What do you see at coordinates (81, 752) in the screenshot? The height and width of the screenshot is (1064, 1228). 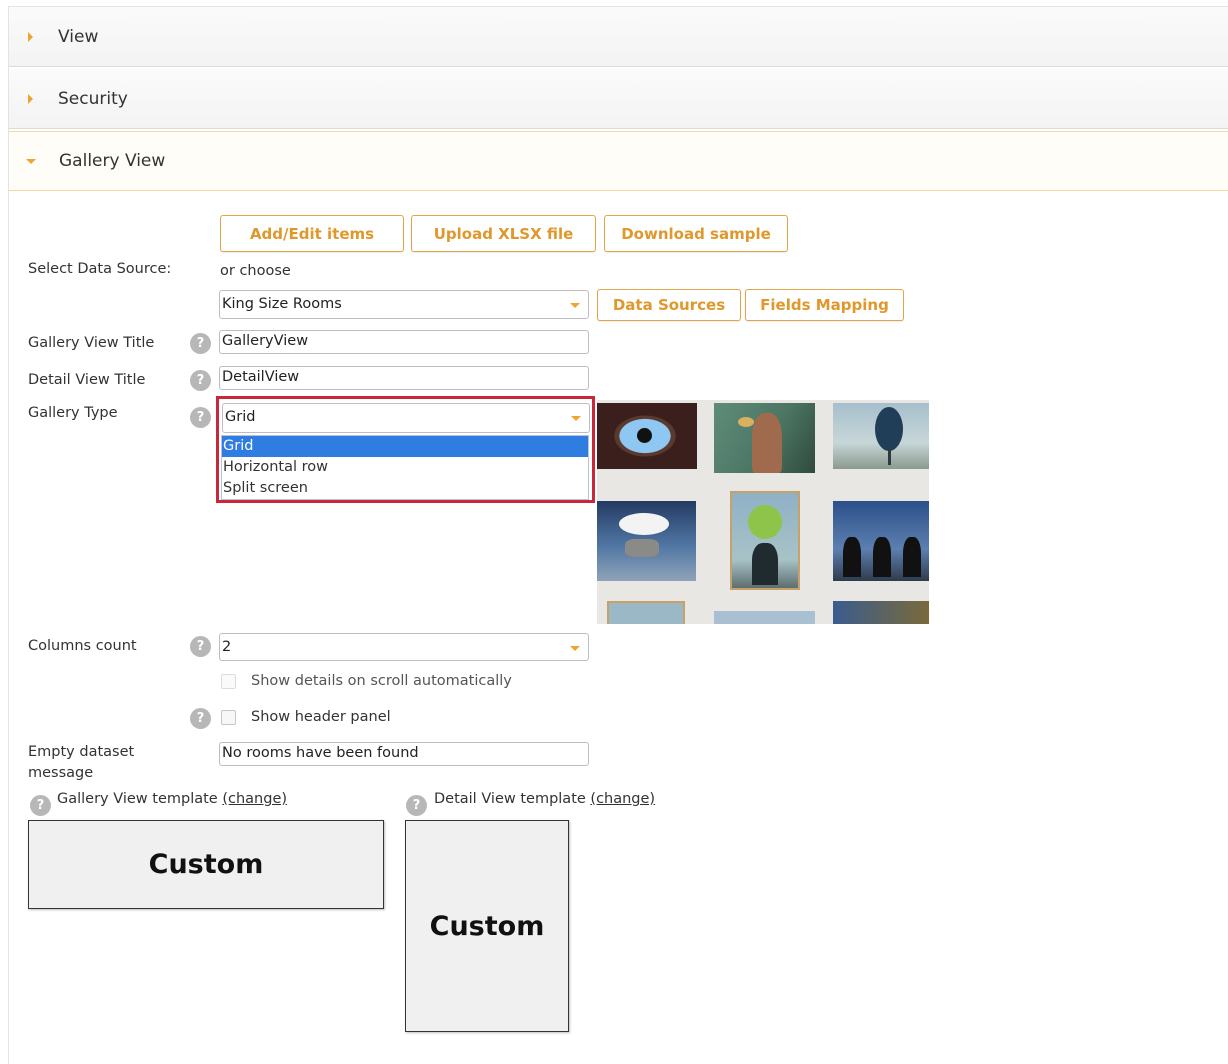 I see `empty-dataset-label-line: Empty dataset` at bounding box center [81, 752].